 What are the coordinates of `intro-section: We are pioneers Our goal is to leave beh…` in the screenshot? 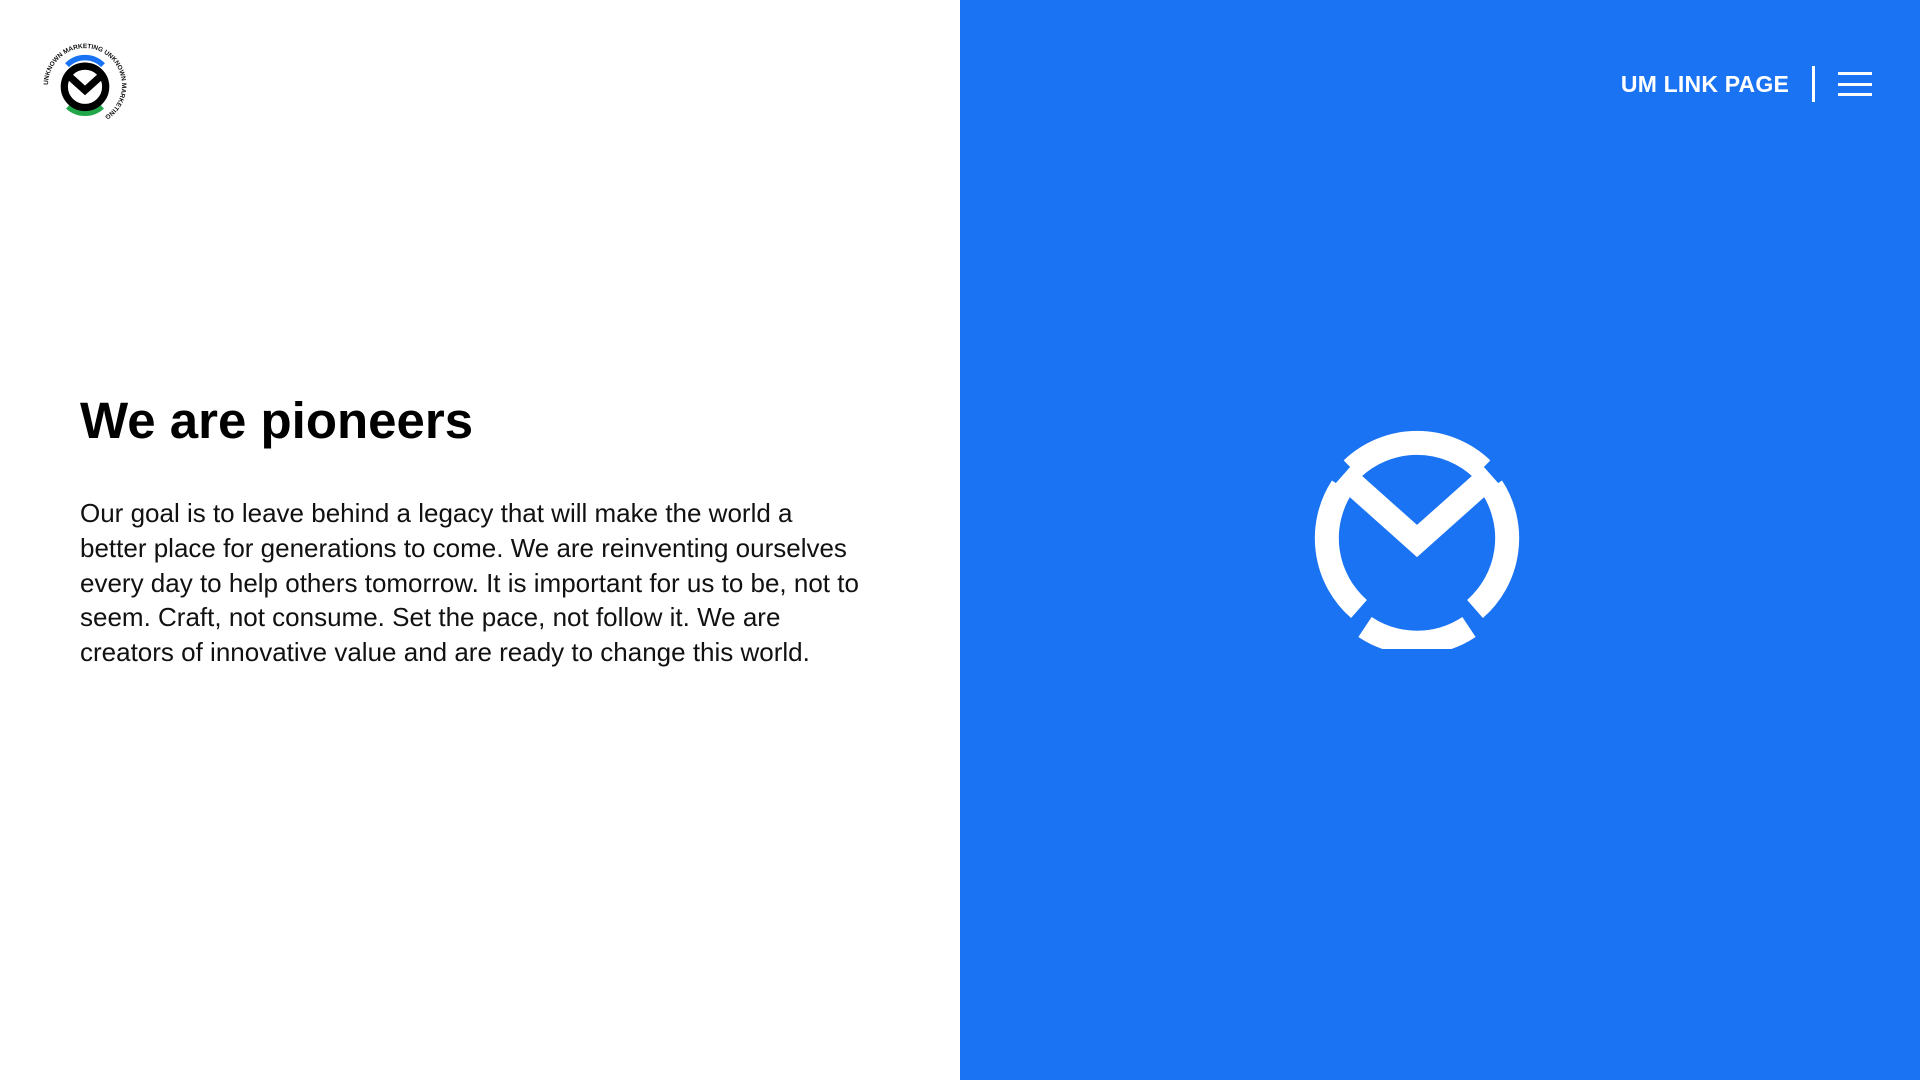 It's located at (470, 530).